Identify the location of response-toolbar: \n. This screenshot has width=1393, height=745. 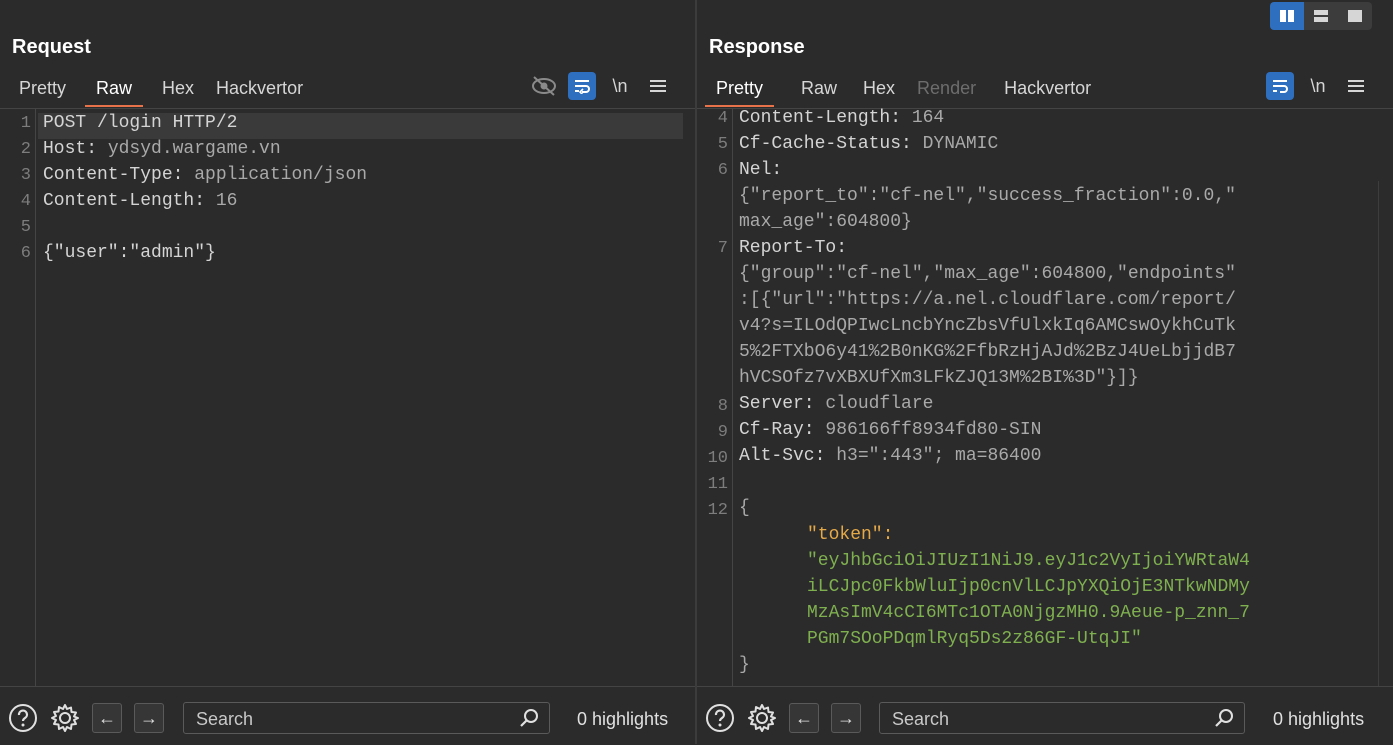
(1318, 86).